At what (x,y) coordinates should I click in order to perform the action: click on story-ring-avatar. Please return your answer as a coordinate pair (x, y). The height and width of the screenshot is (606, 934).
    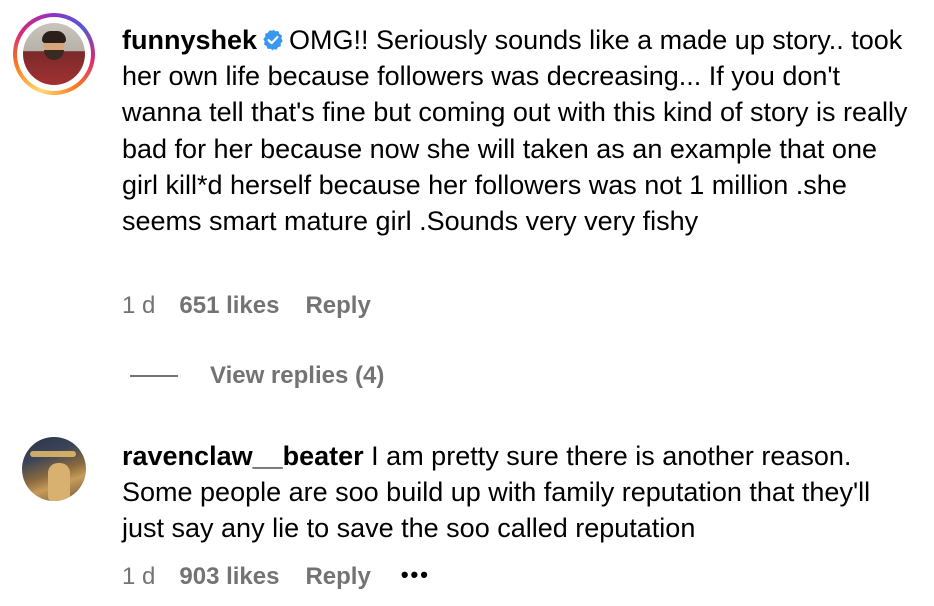
    Looking at the image, I should click on (54, 54).